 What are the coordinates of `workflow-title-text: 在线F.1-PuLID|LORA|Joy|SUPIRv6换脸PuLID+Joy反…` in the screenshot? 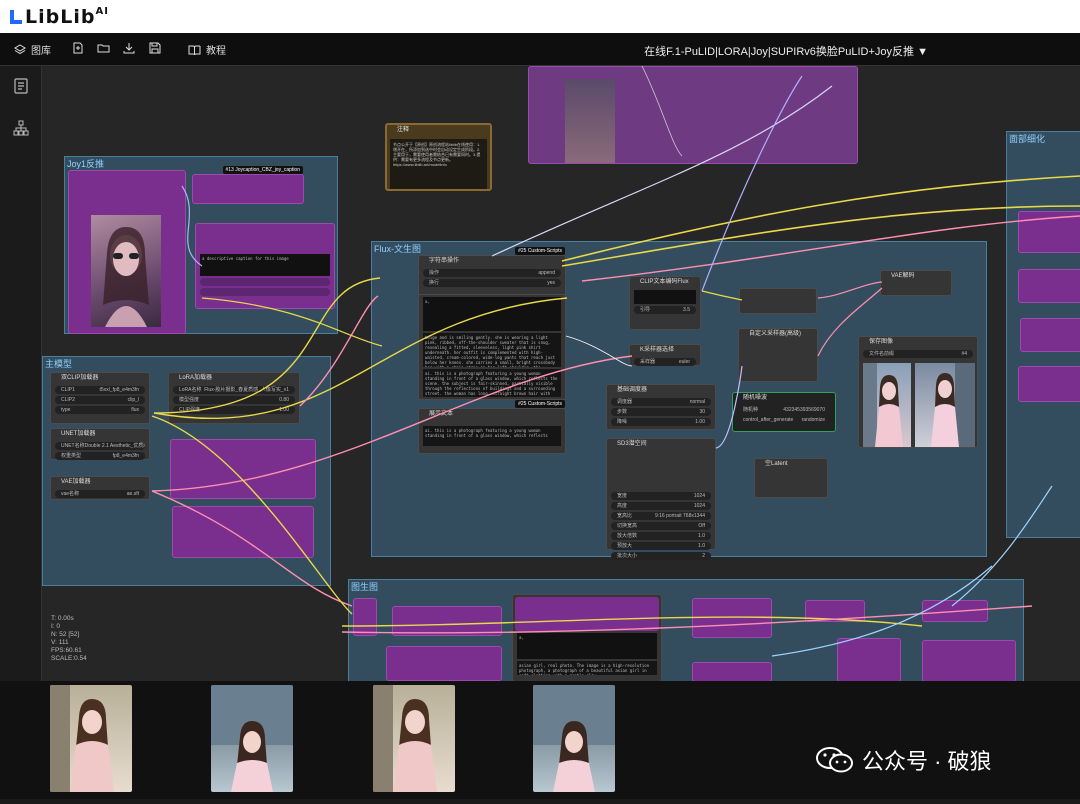 It's located at (779, 52).